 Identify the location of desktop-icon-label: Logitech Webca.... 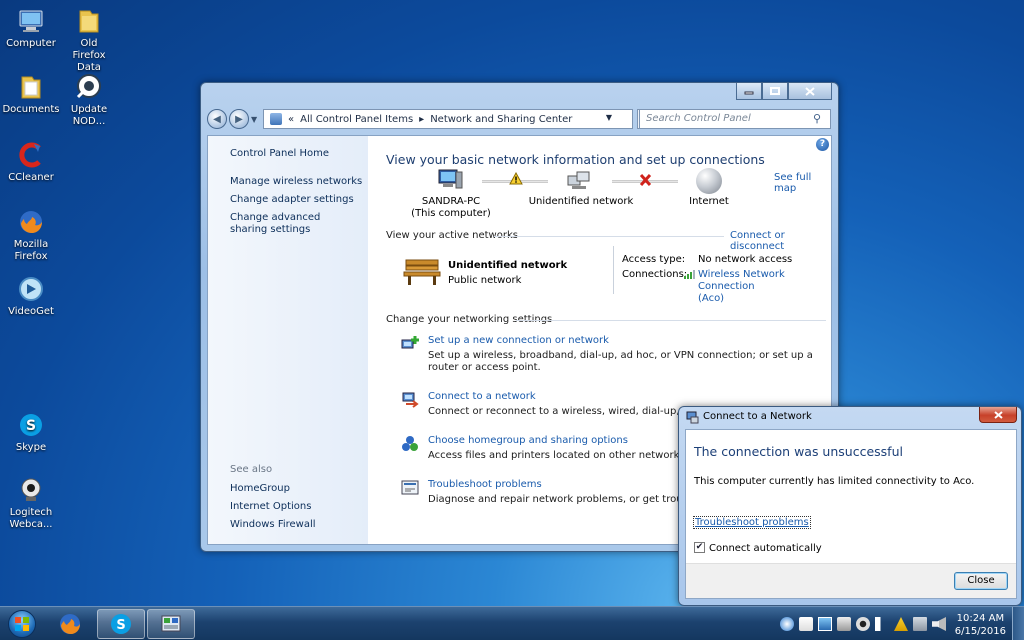
(31, 518).